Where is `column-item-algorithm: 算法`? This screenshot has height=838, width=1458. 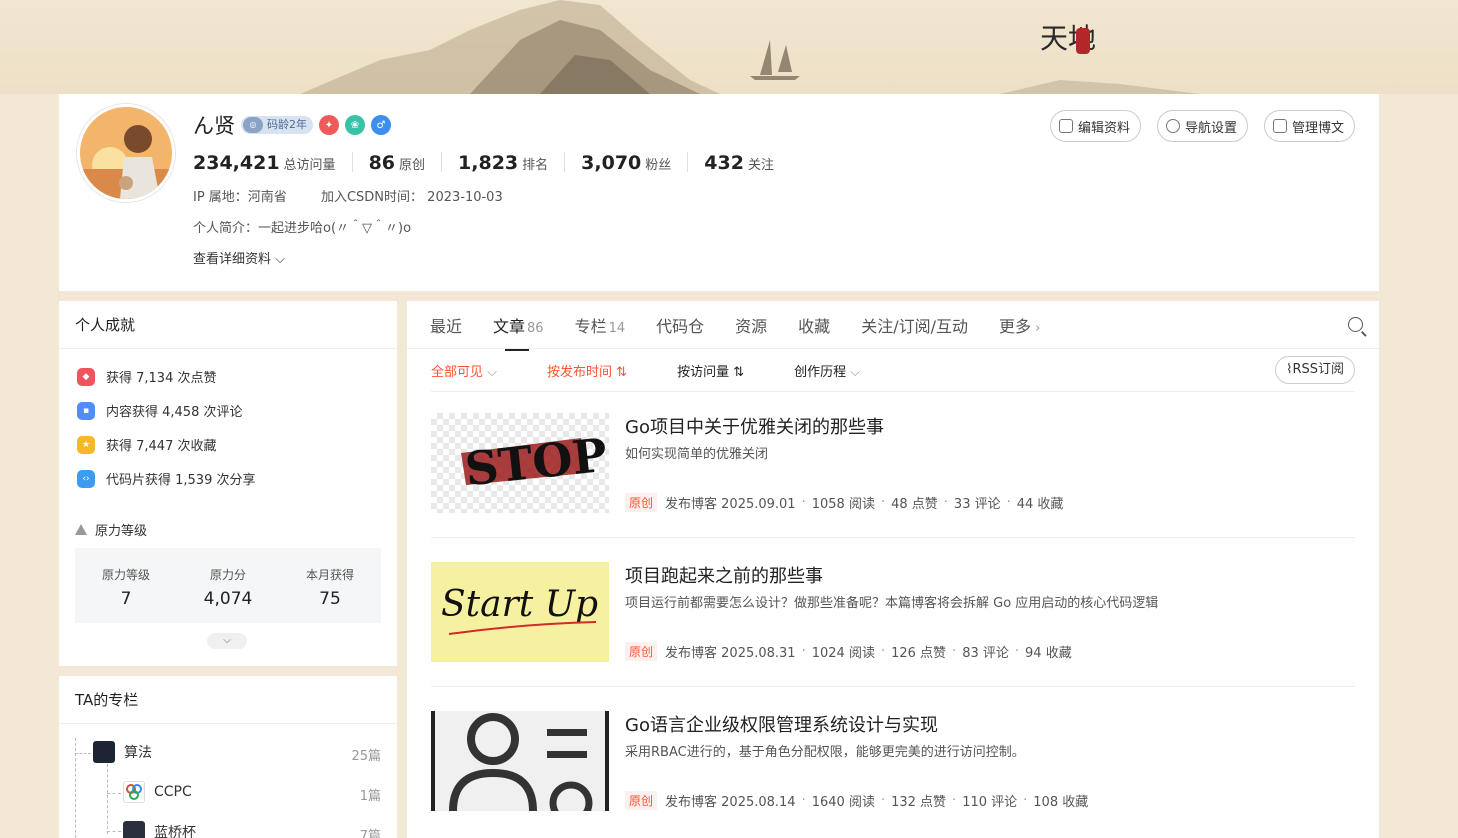 column-item-algorithm: 算法 is located at coordinates (122, 752).